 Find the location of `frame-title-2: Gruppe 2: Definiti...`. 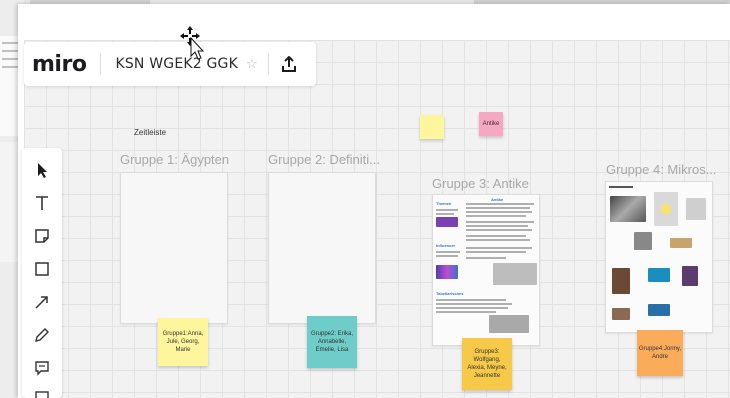

frame-title-2: Gruppe 2: Definiti... is located at coordinates (324, 159).